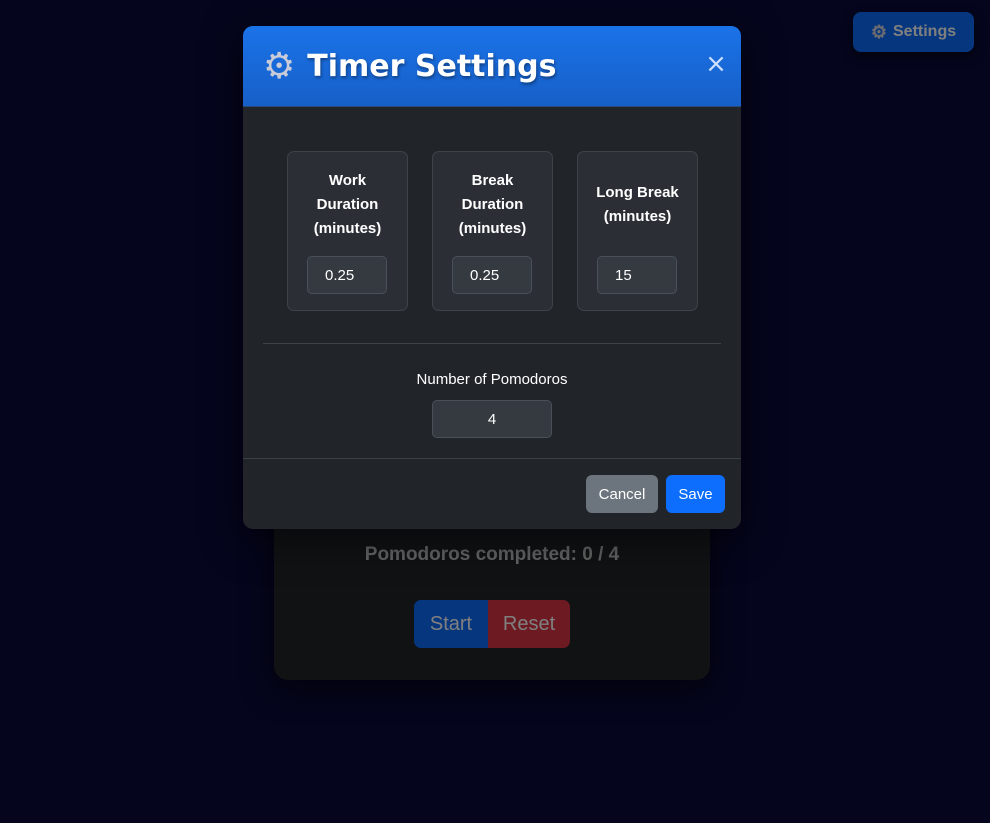 The width and height of the screenshot is (990, 823). I want to click on break-duration-card: Break Duration (minutes), so click(492, 231).